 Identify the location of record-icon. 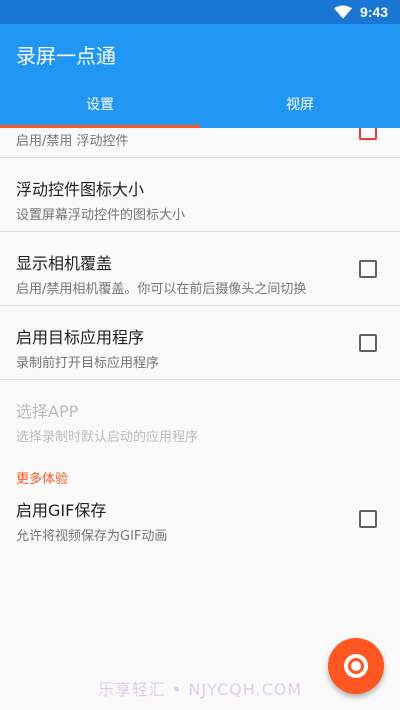
(356, 666).